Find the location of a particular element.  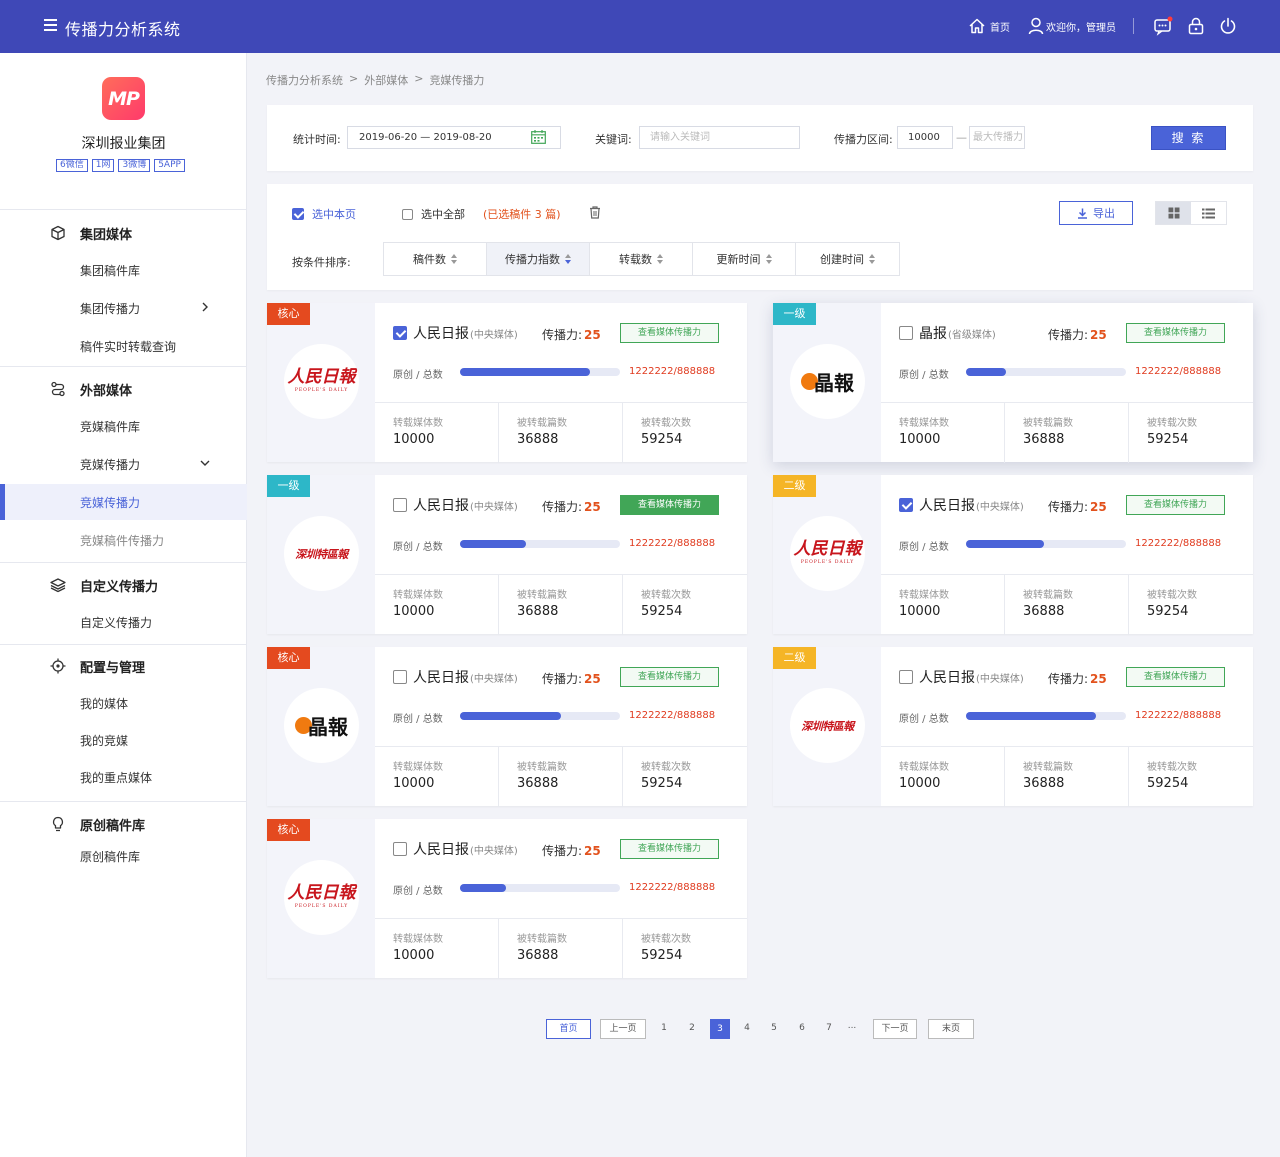

level-badge: 核心 is located at coordinates (288, 830).